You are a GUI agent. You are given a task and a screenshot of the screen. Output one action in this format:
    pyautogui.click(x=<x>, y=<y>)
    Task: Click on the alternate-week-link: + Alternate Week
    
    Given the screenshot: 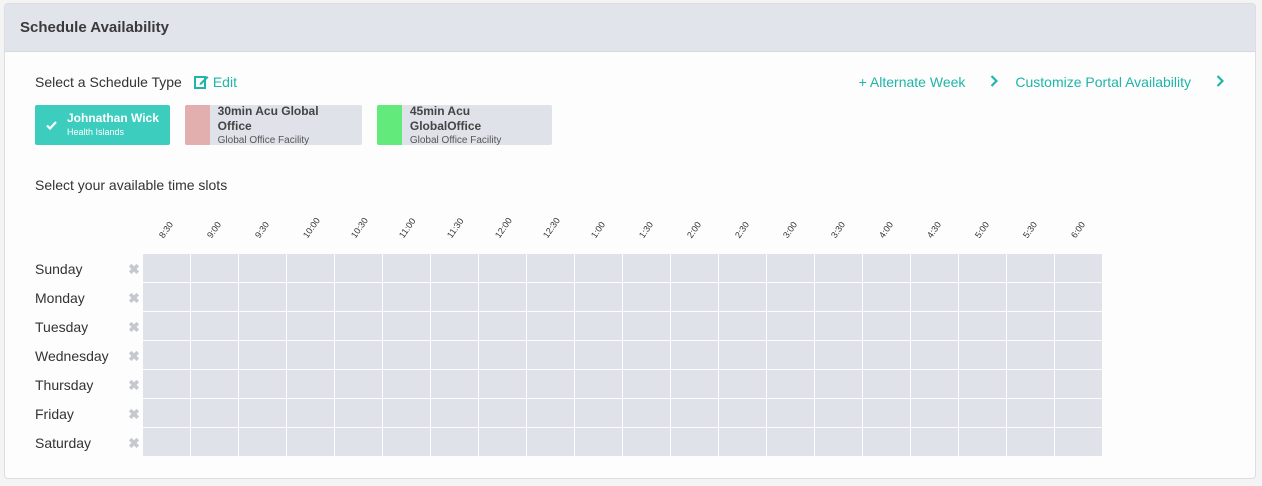 What is the action you would take?
    pyautogui.click(x=912, y=82)
    